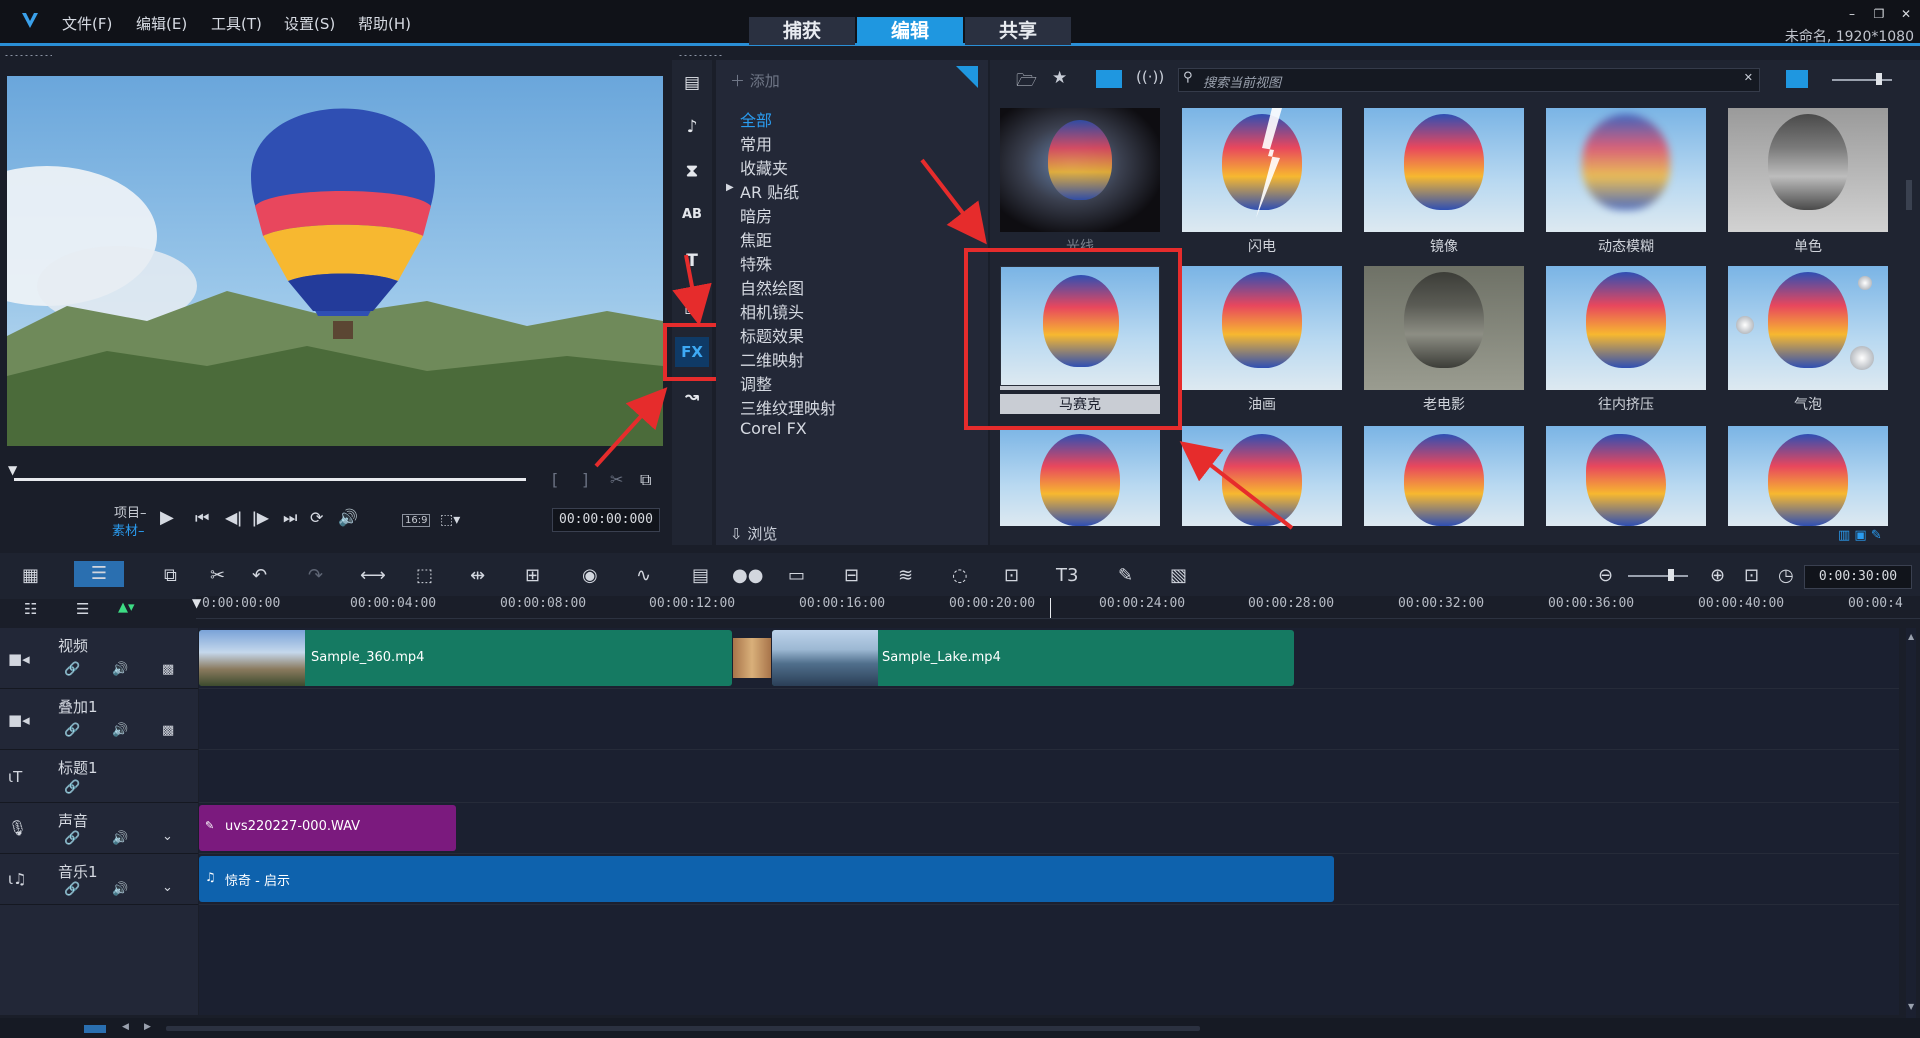  What do you see at coordinates (773, 428) in the screenshot?
I see `category-corel-fx: Corel FX` at bounding box center [773, 428].